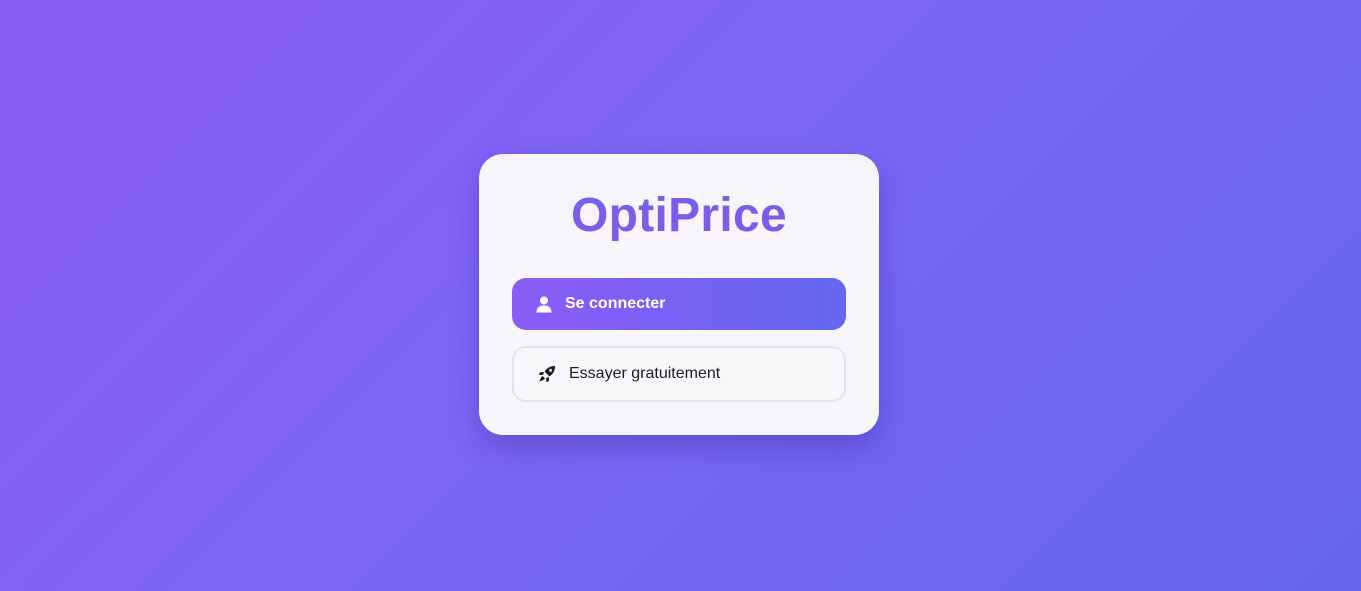 This screenshot has height=591, width=1361. Describe the element at coordinates (544, 304) in the screenshot. I see `user-icon` at that location.